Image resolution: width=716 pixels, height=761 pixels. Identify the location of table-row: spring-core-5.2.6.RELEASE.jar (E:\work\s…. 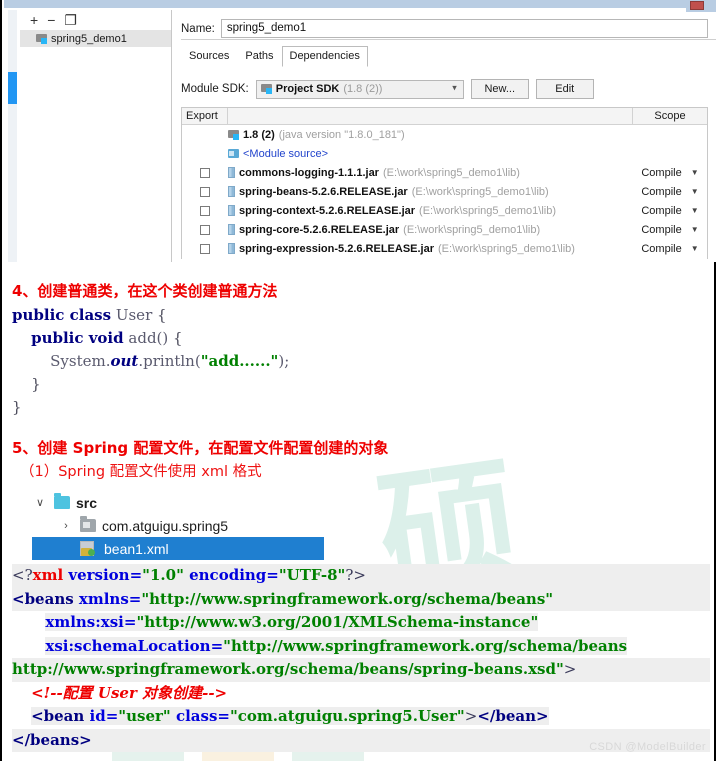
(444, 229).